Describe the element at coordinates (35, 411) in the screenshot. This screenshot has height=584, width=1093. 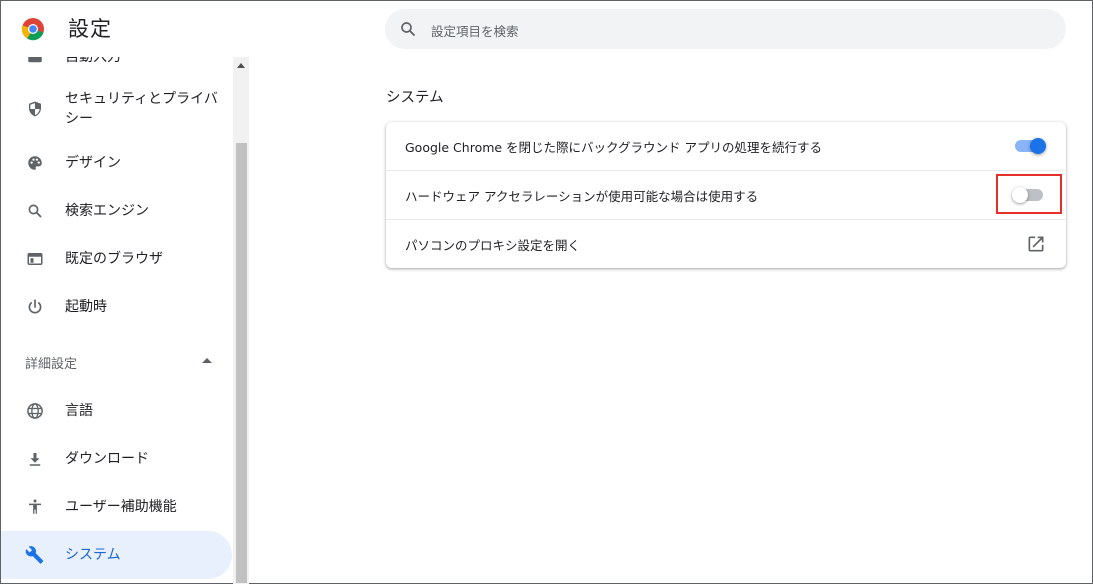
I see `globe-icon` at that location.